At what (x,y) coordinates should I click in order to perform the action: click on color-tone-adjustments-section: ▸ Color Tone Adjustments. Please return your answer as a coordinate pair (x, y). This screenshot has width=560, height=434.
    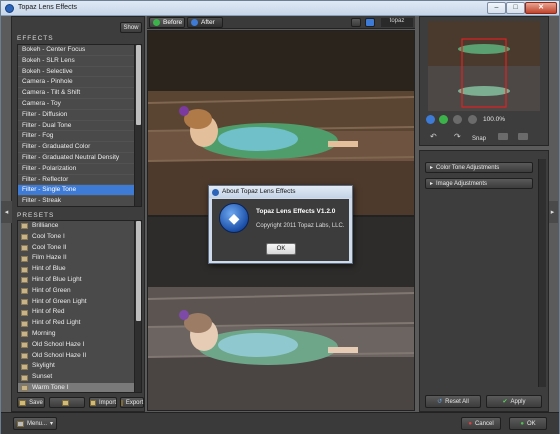
    Looking at the image, I should click on (479, 167).